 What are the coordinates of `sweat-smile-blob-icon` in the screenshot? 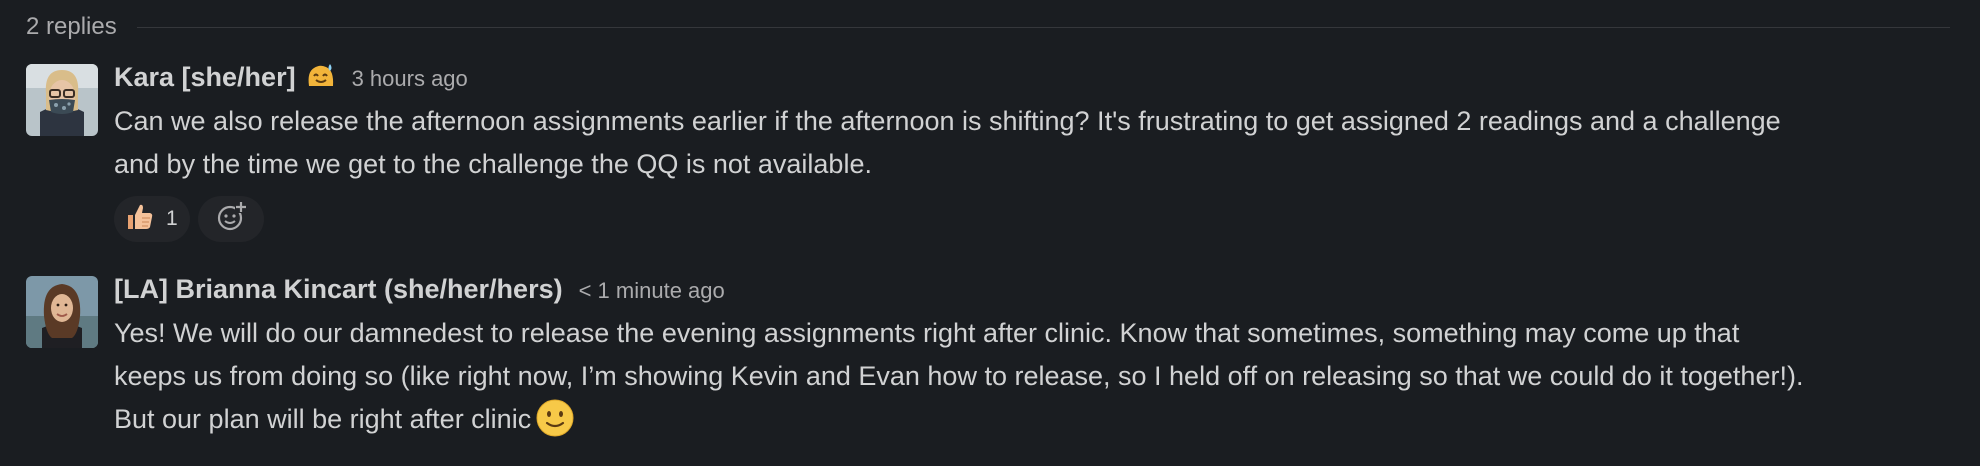 It's located at (321, 75).